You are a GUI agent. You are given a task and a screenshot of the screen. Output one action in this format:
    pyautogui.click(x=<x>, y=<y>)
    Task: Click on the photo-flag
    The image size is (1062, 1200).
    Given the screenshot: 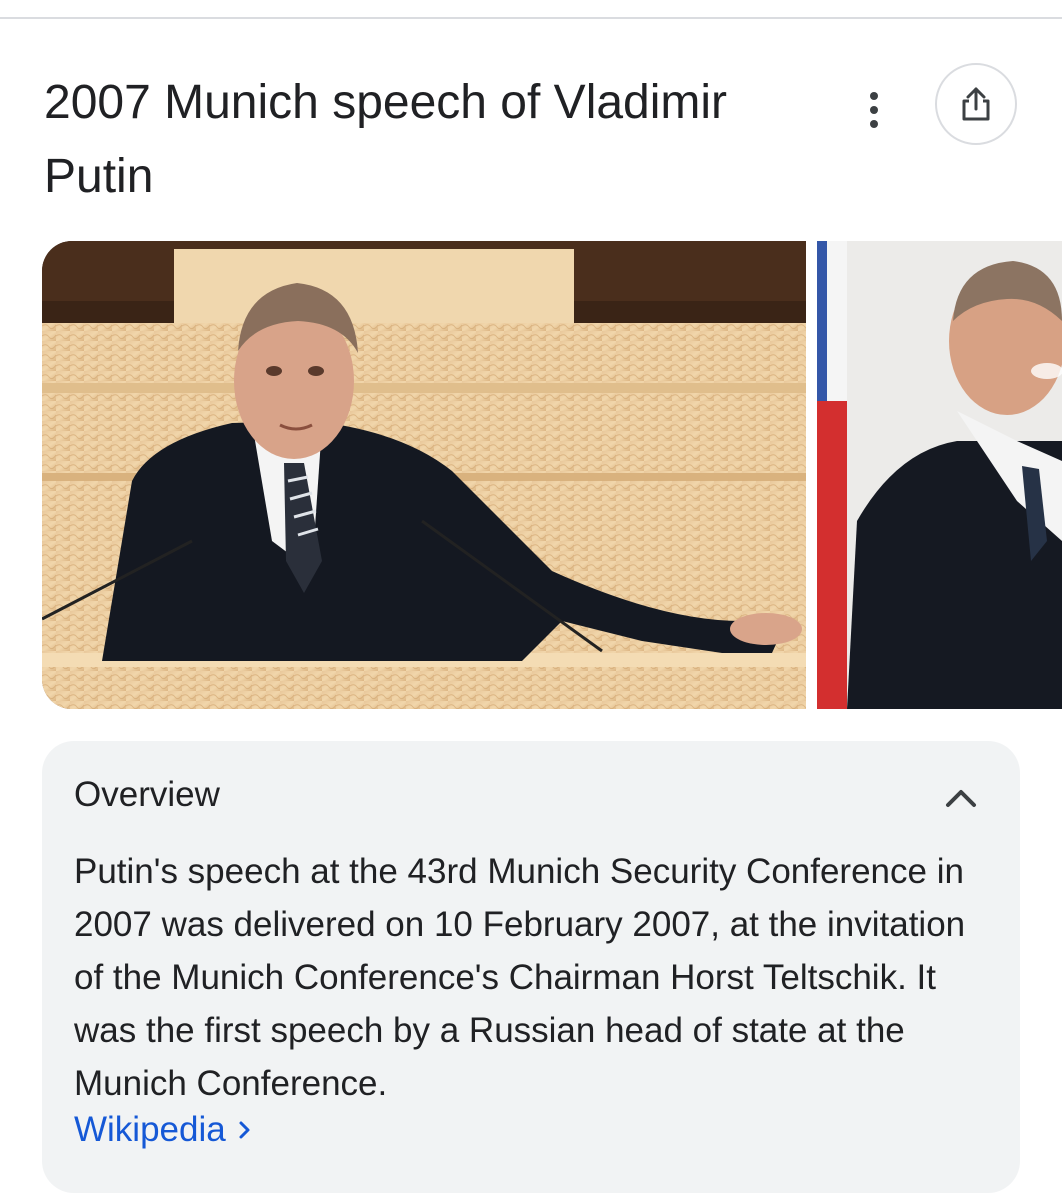 What is the action you would take?
    pyautogui.click(x=939, y=475)
    